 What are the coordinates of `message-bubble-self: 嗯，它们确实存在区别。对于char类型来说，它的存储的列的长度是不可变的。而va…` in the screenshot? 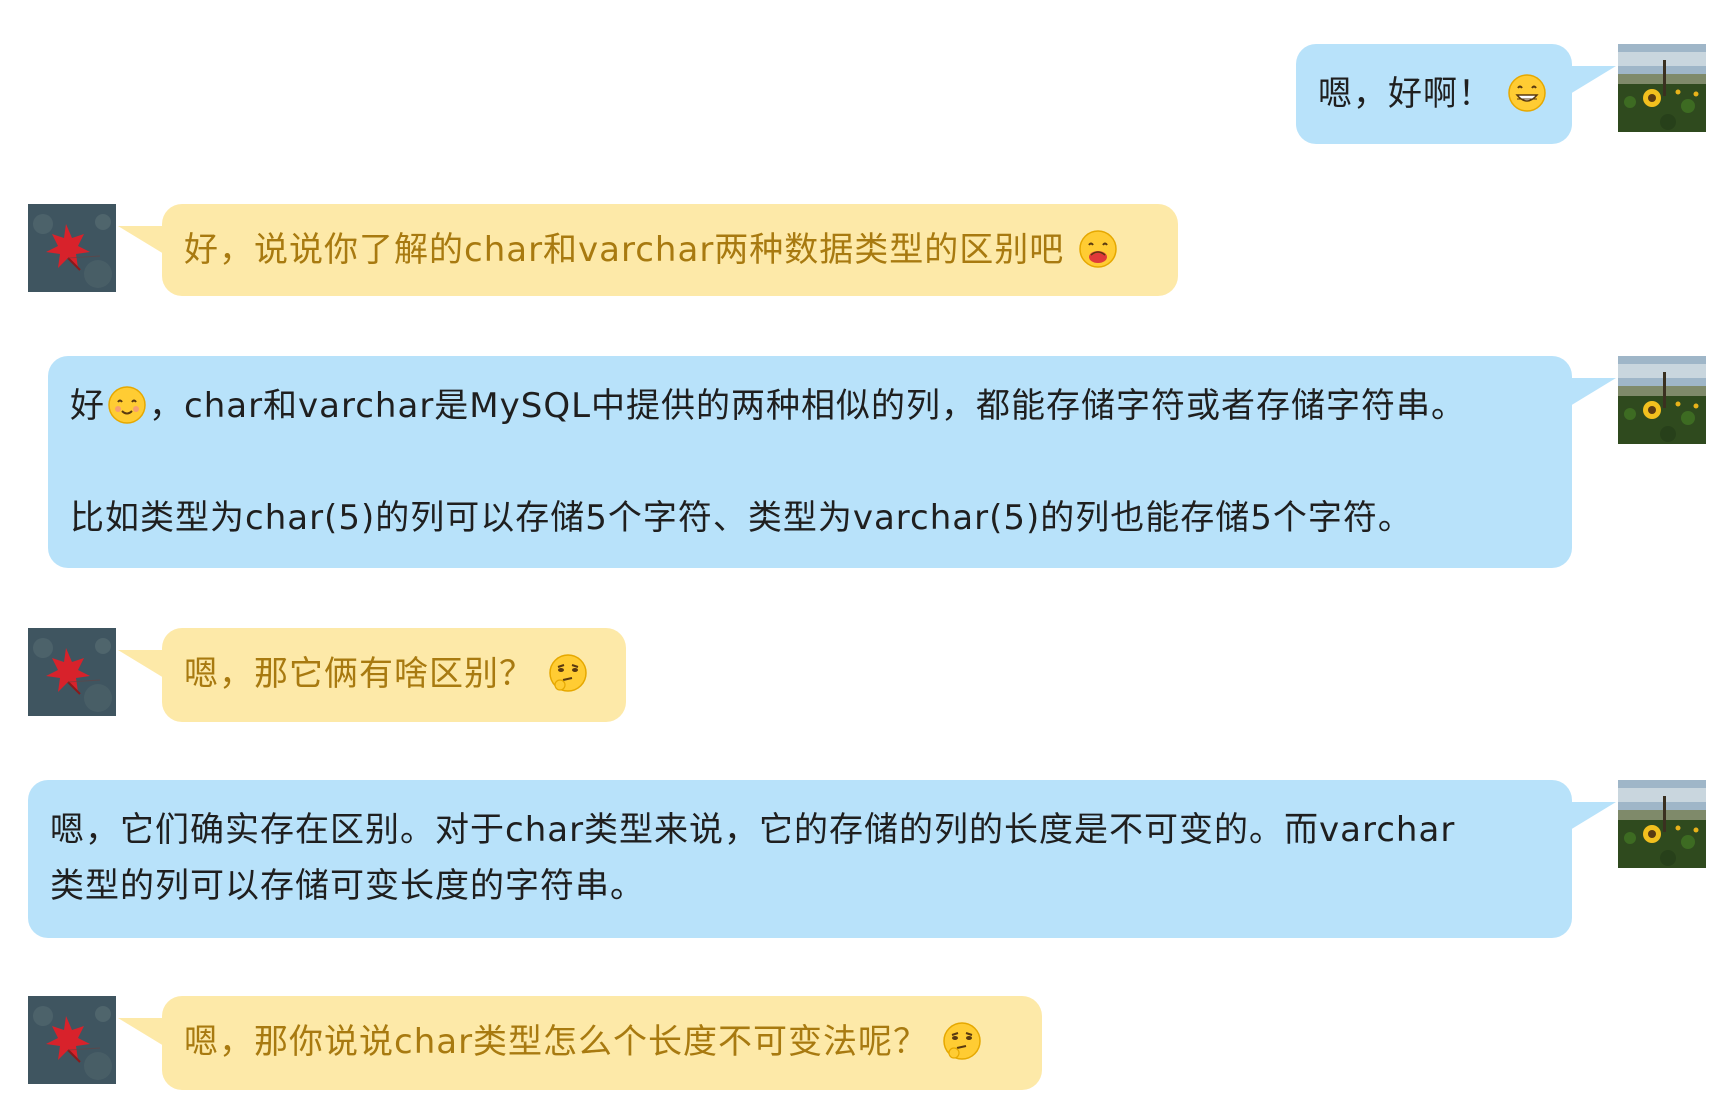 It's located at (800, 859).